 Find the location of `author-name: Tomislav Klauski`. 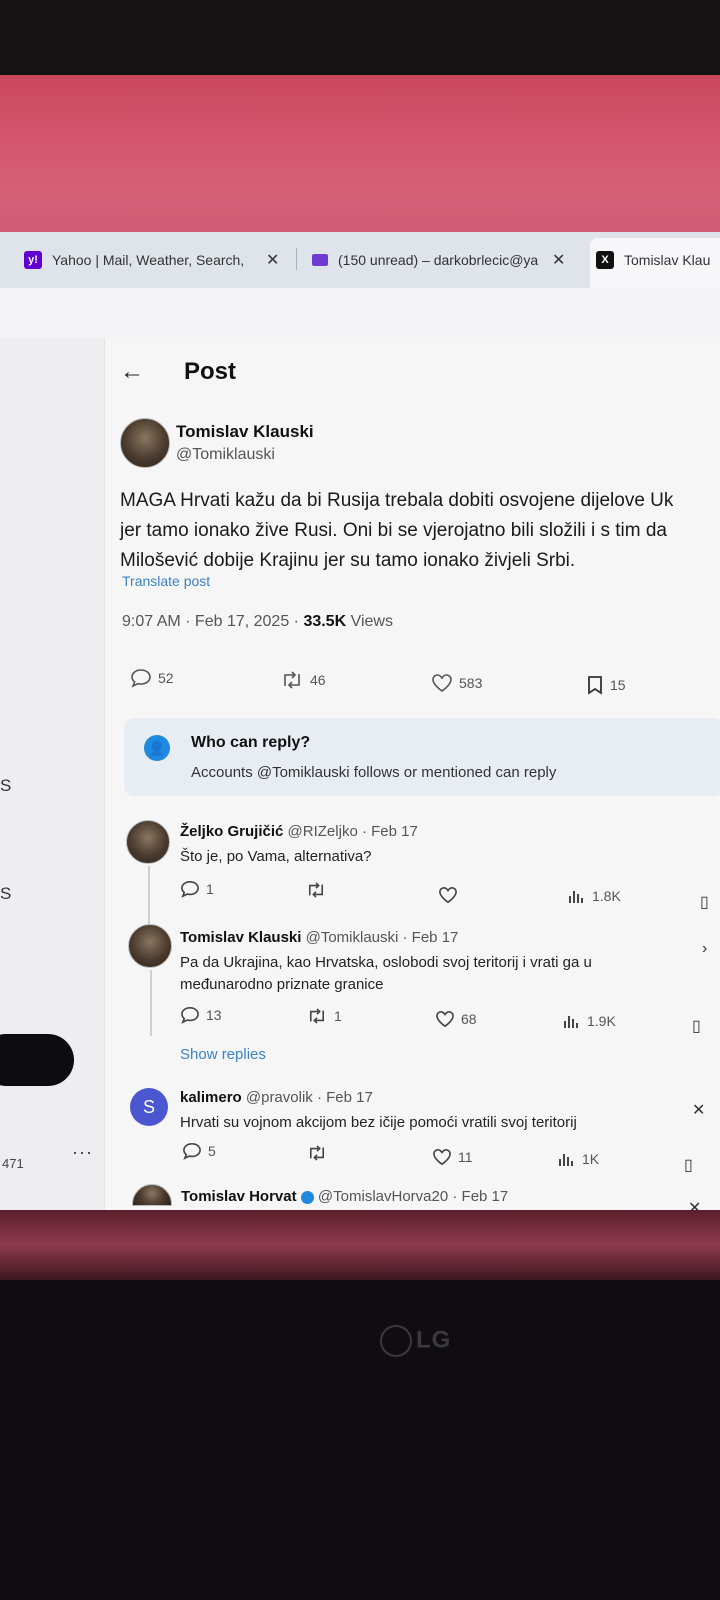

author-name: Tomislav Klauski is located at coordinates (245, 432).